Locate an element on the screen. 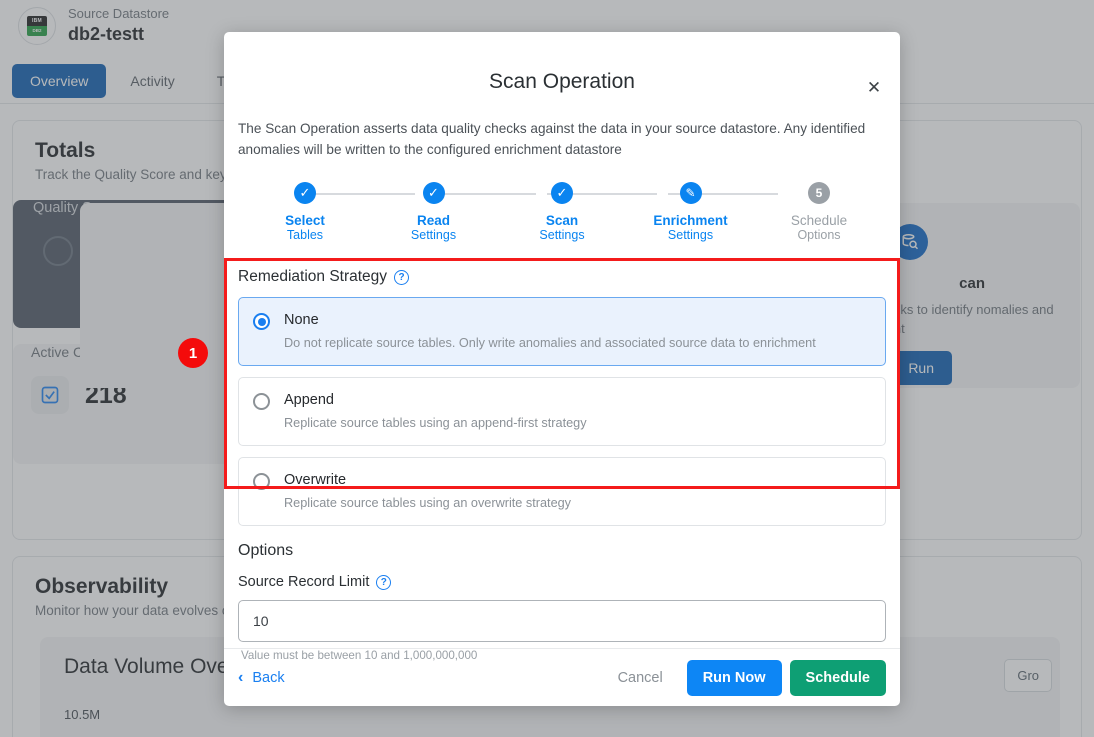  step-scan-settings: ✓ Scan Settings is located at coordinates (562, 212).